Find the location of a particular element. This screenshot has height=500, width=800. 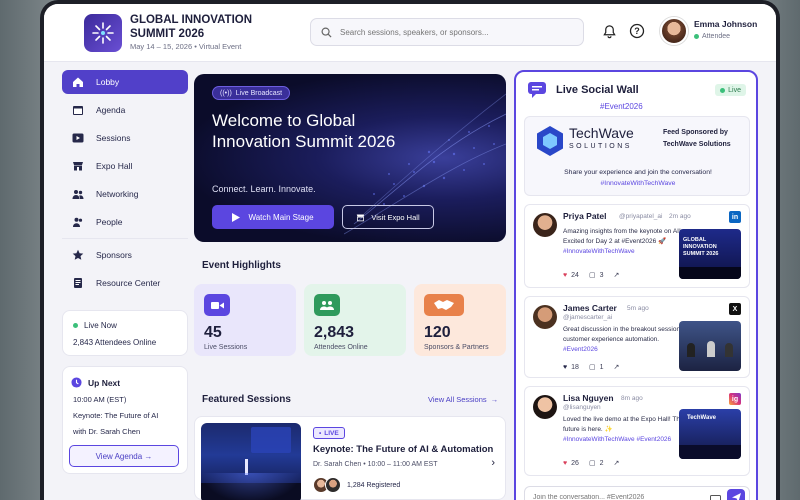

session-thumbnail is located at coordinates (251, 461).